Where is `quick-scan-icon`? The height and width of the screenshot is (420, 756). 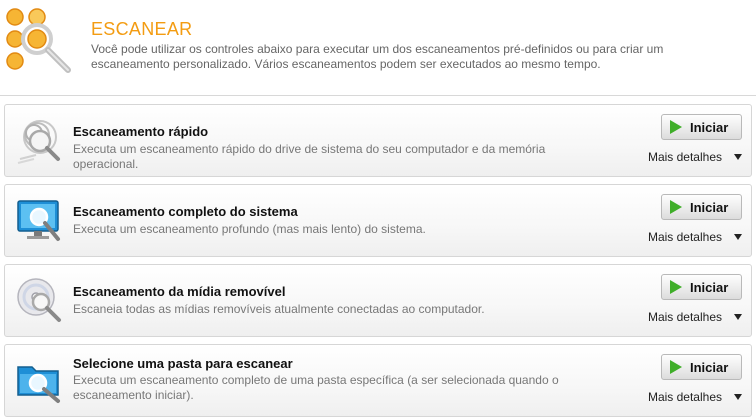
quick-scan-icon is located at coordinates (38, 142).